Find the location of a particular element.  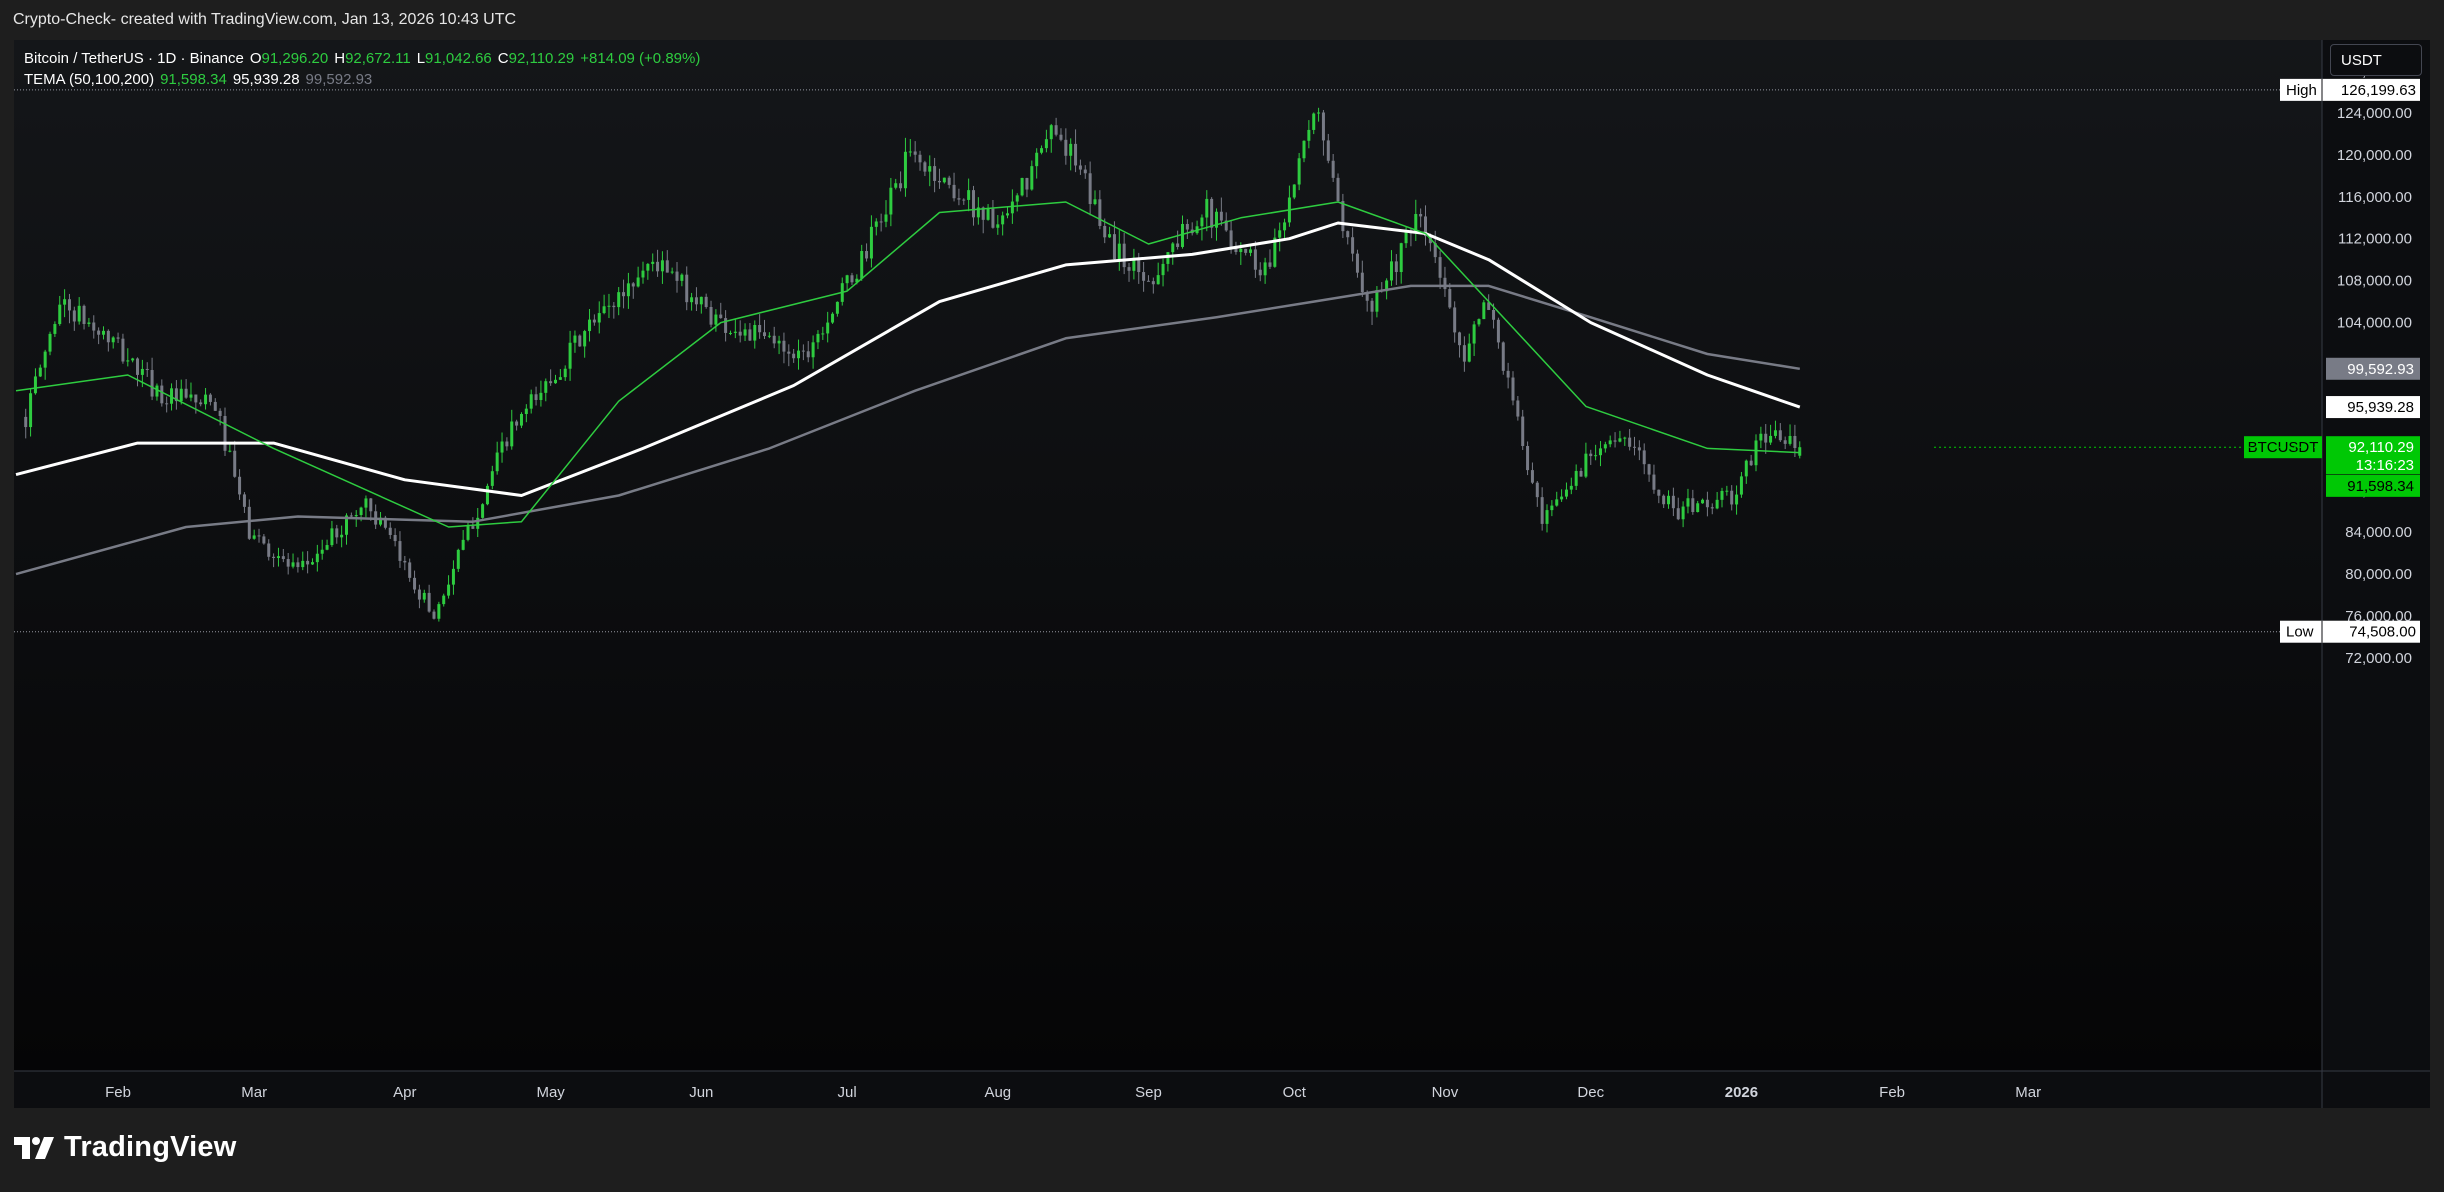

y-tick-label: 120,000.00 is located at coordinates (2374, 155).